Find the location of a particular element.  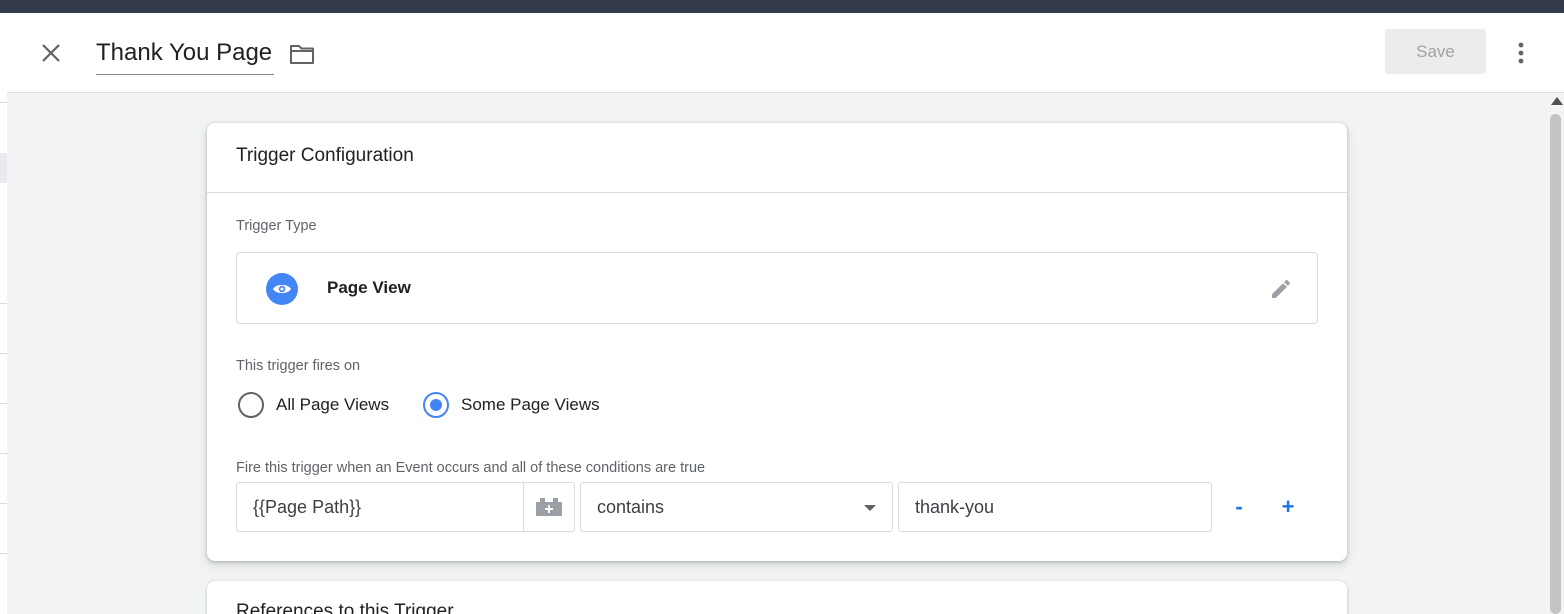

app-top-bar is located at coordinates (782, 6).